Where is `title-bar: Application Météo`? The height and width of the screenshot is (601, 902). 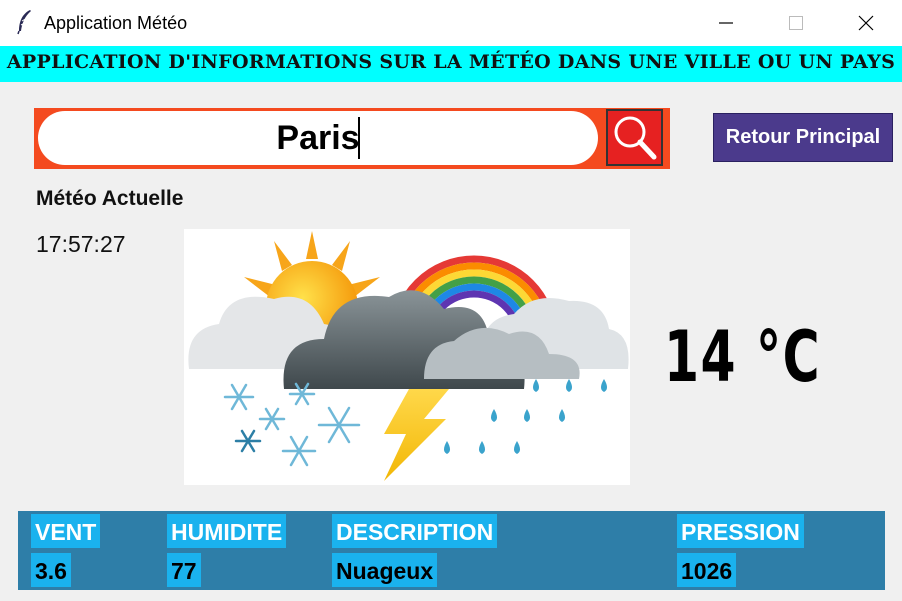
title-bar: Application Météo is located at coordinates (451, 23).